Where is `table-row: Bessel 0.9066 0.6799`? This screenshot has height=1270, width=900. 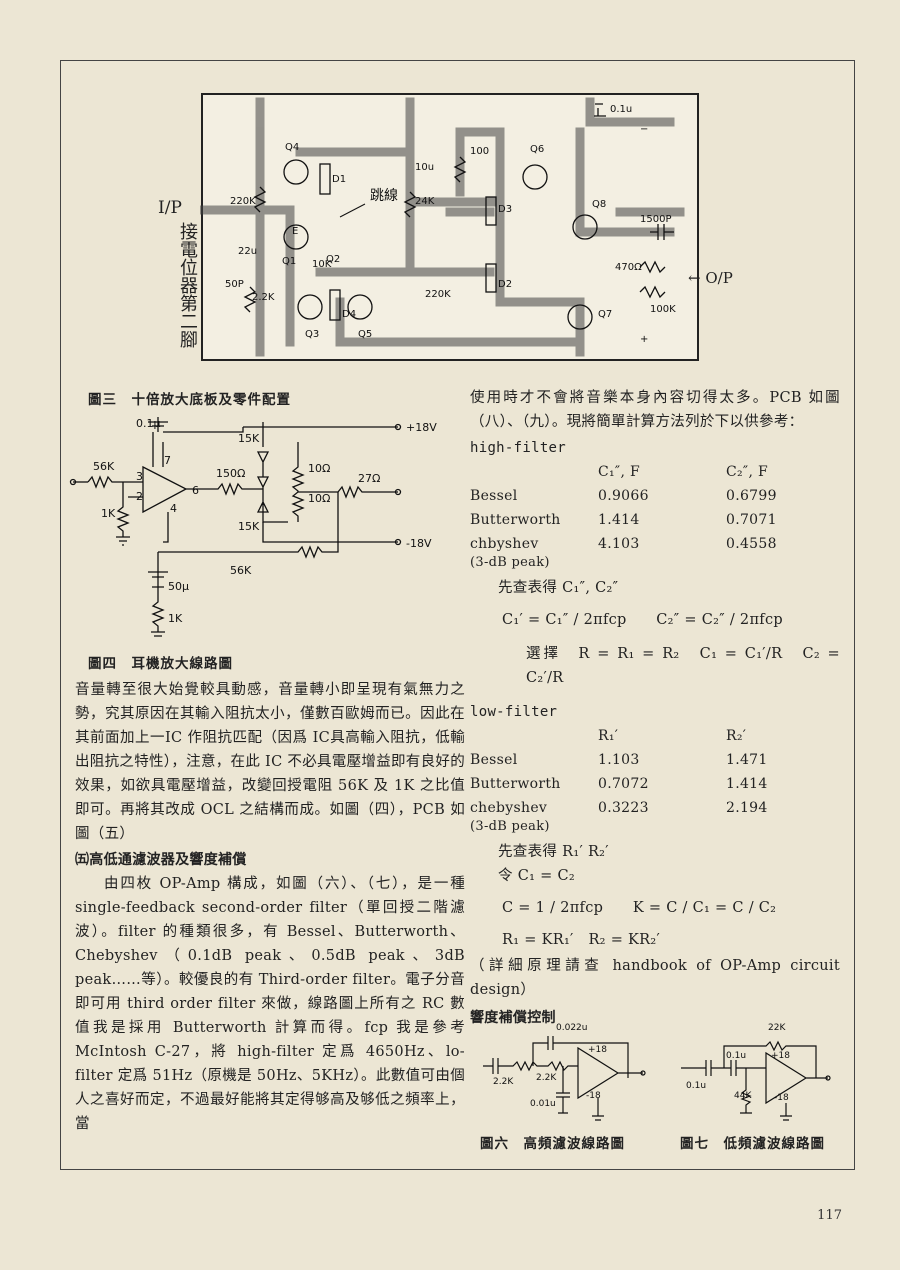
table-row: Bessel 0.9066 0.6799 is located at coordinates (623, 496).